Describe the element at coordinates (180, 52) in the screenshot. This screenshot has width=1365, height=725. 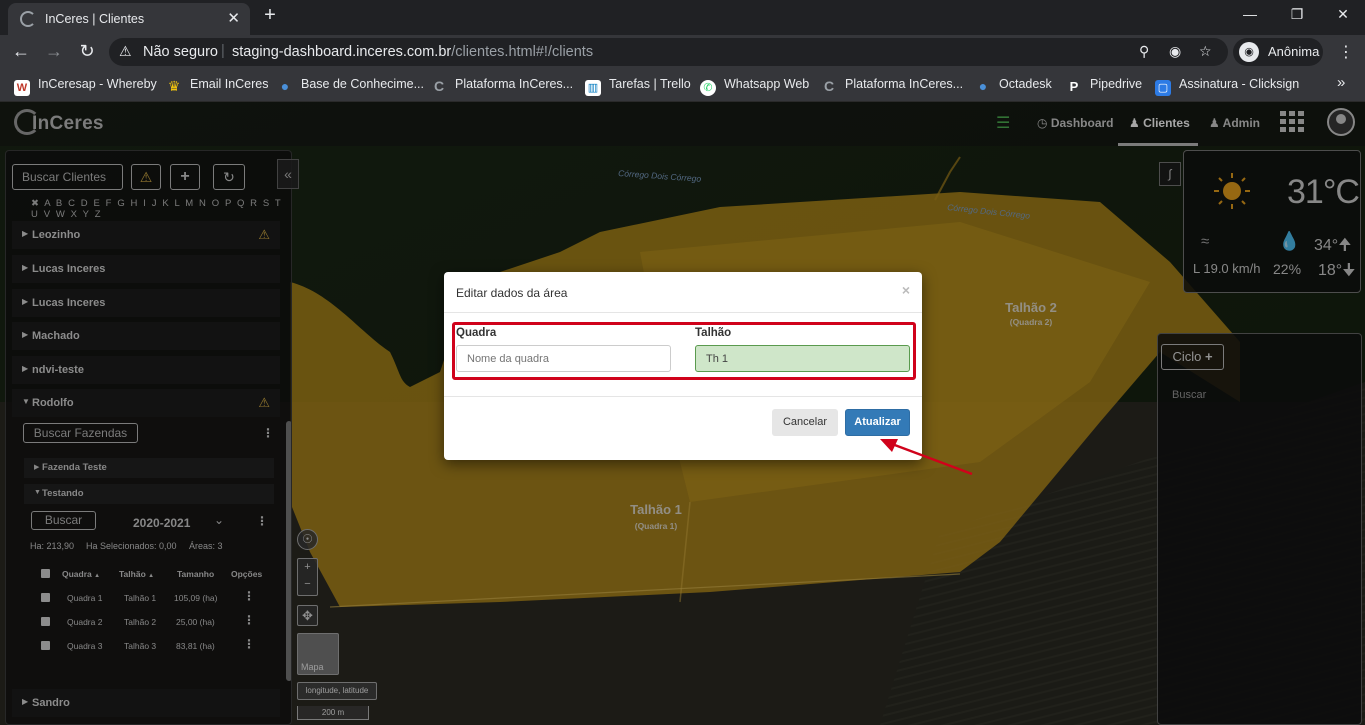
I see `security-label: Não seguro` at that location.